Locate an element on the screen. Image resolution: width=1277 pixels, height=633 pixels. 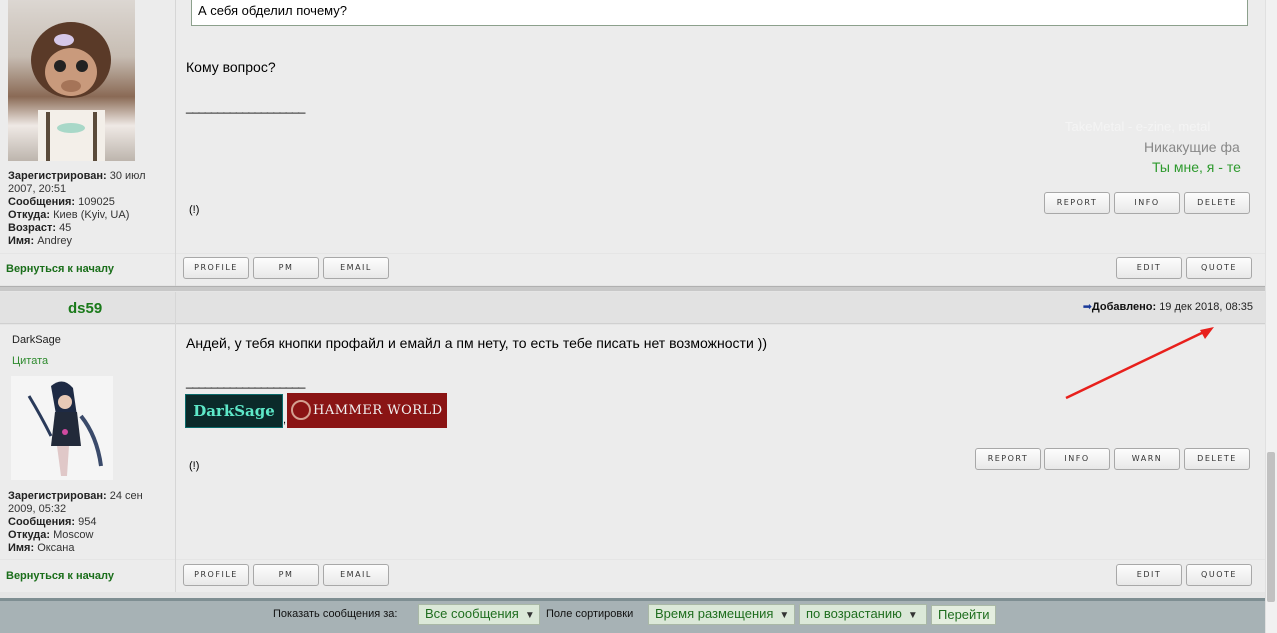
go-button: Перейти is located at coordinates (963, 615).